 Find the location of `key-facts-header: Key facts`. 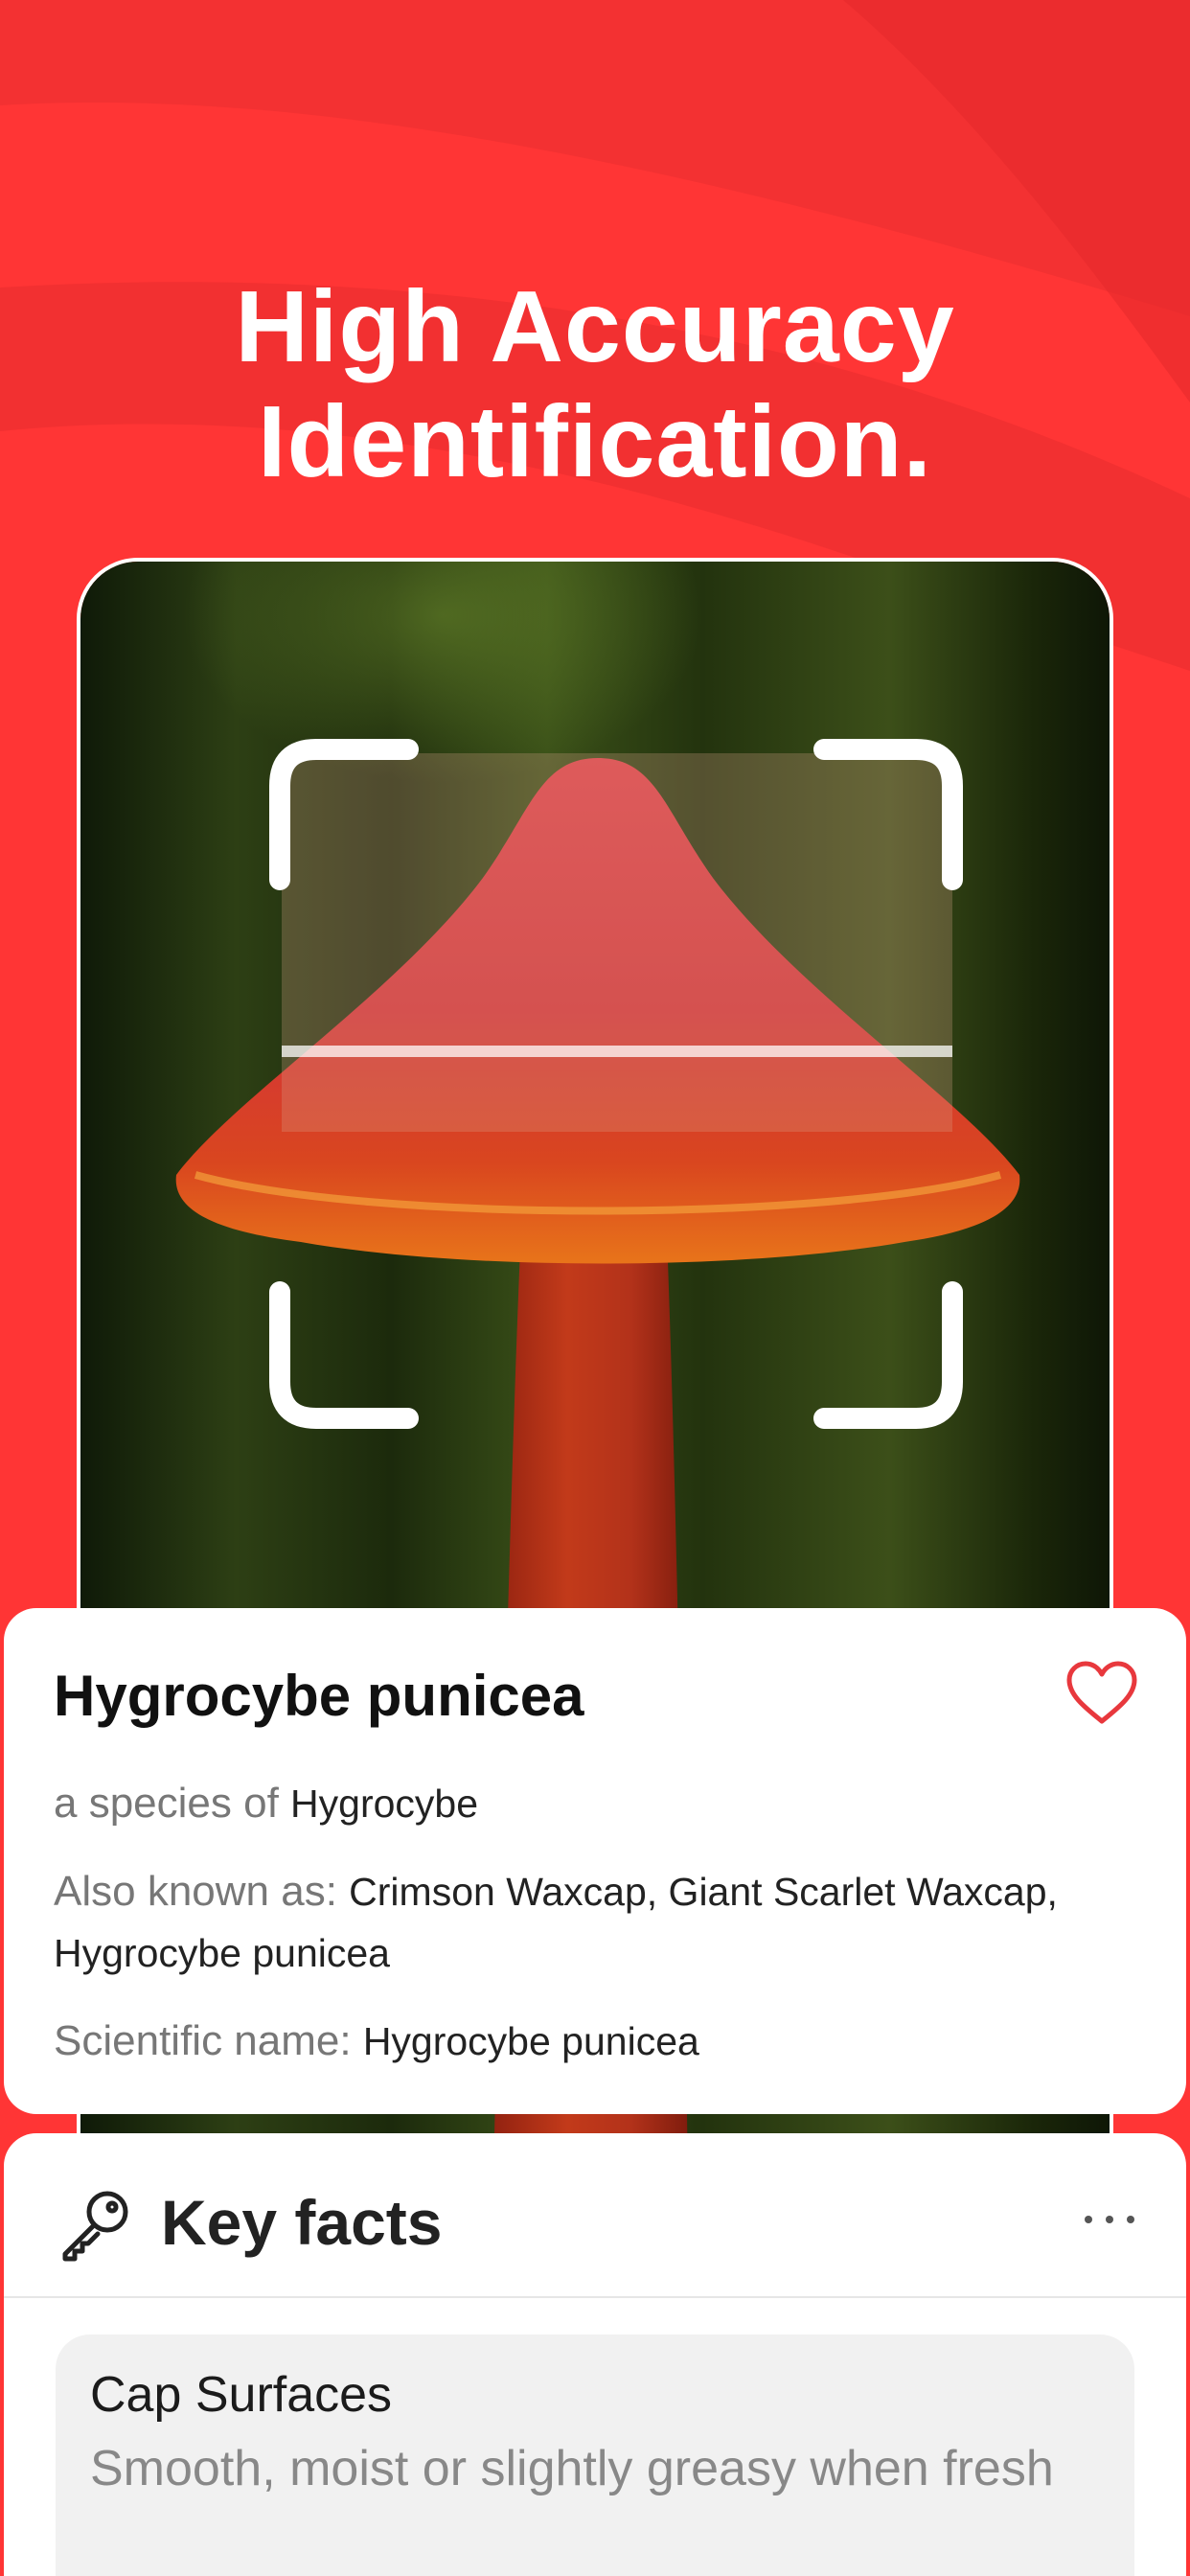

key-facts-header: Key facts is located at coordinates (595, 2215).